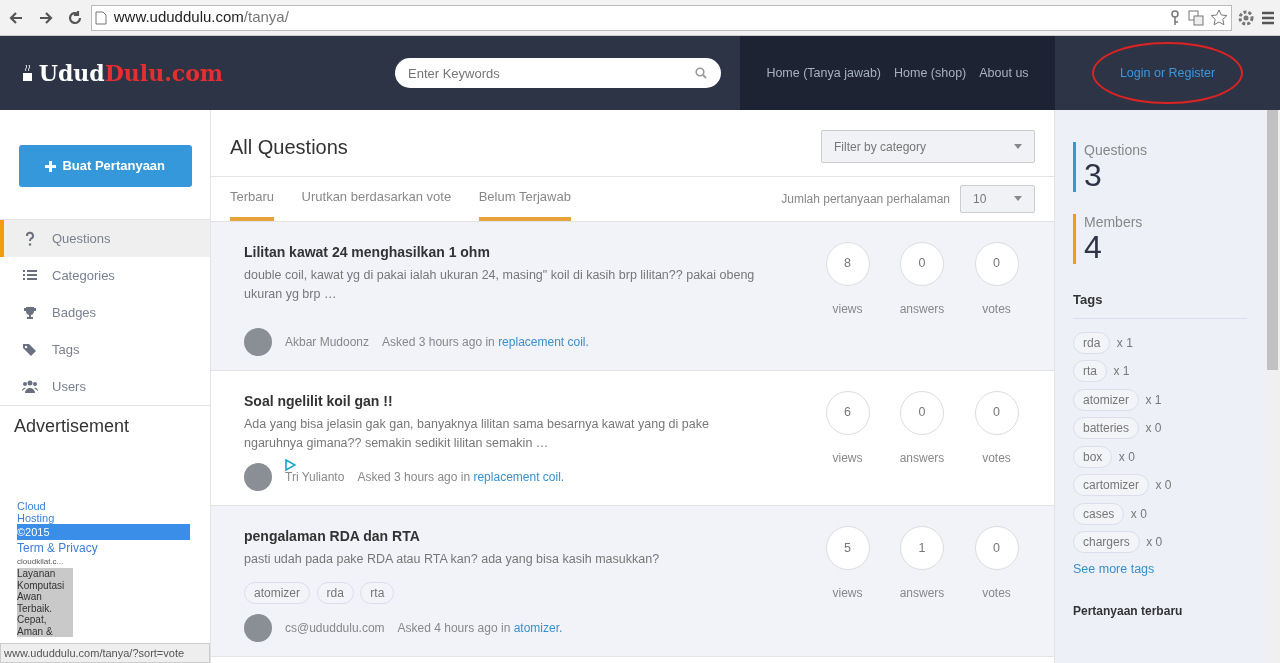 Image resolution: width=1280 pixels, height=663 pixels. Describe the element at coordinates (1195, 17) in the screenshot. I see `translate-icon` at that location.